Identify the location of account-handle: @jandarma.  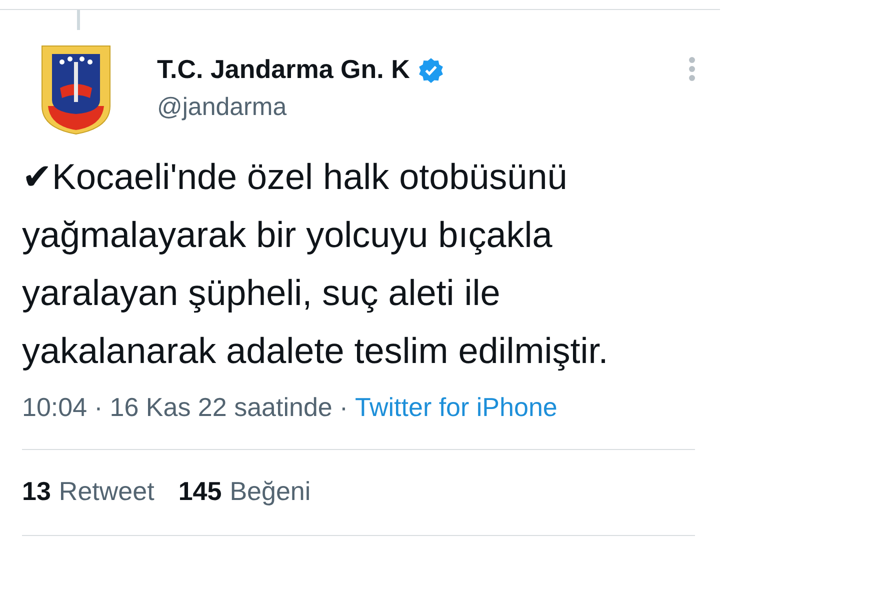
(422, 107).